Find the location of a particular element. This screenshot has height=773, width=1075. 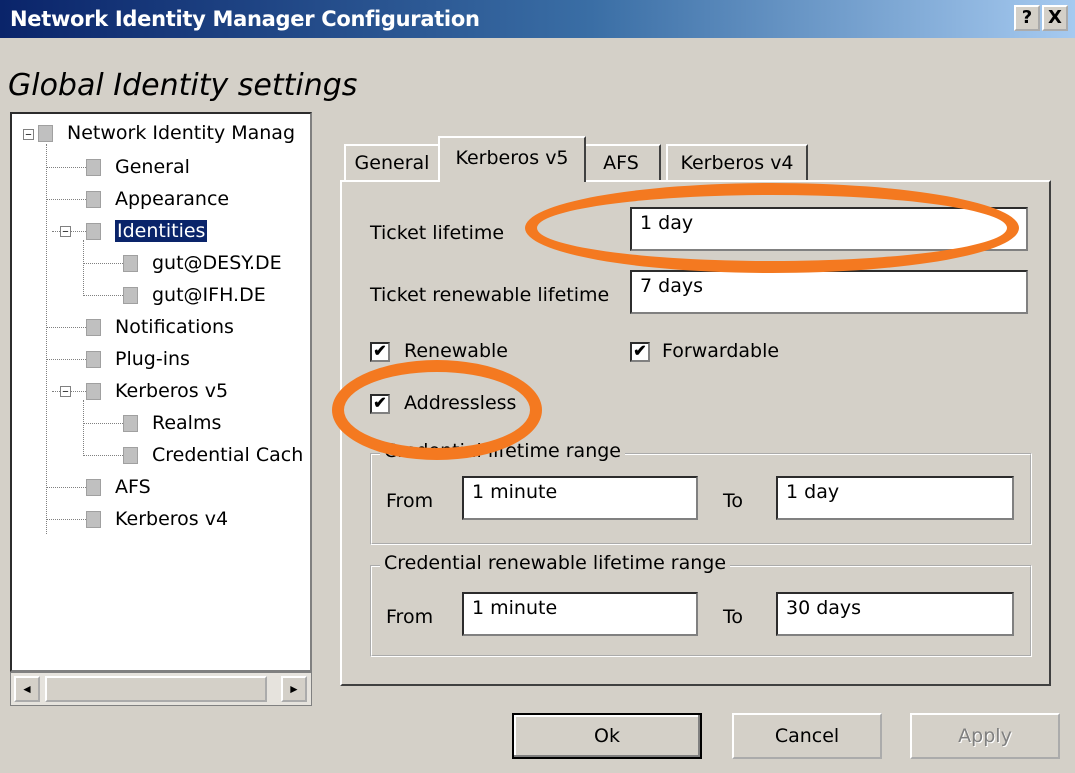

renewable-label: Renewable is located at coordinates (456, 351).